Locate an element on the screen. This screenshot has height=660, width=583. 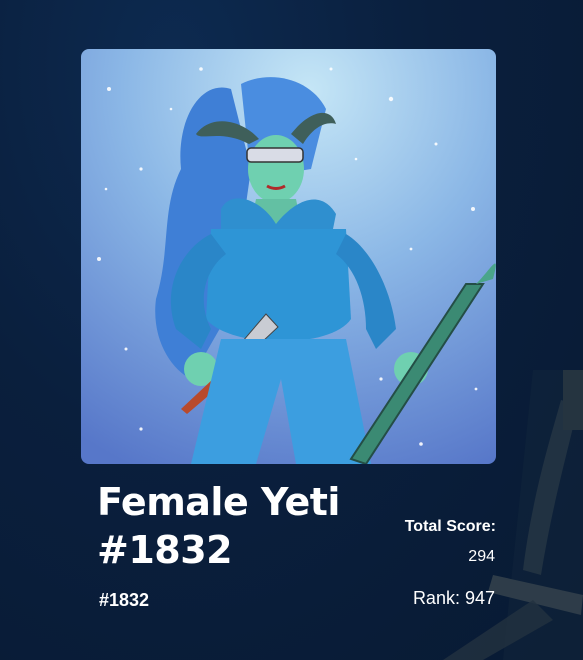
total-score-label: Total Score: is located at coordinates (450, 526).